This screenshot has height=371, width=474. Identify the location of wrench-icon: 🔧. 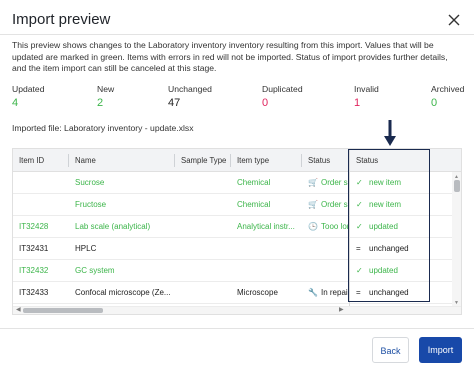
(313, 292).